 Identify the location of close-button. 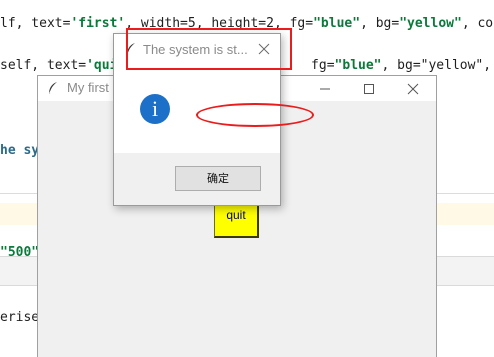
(413, 88).